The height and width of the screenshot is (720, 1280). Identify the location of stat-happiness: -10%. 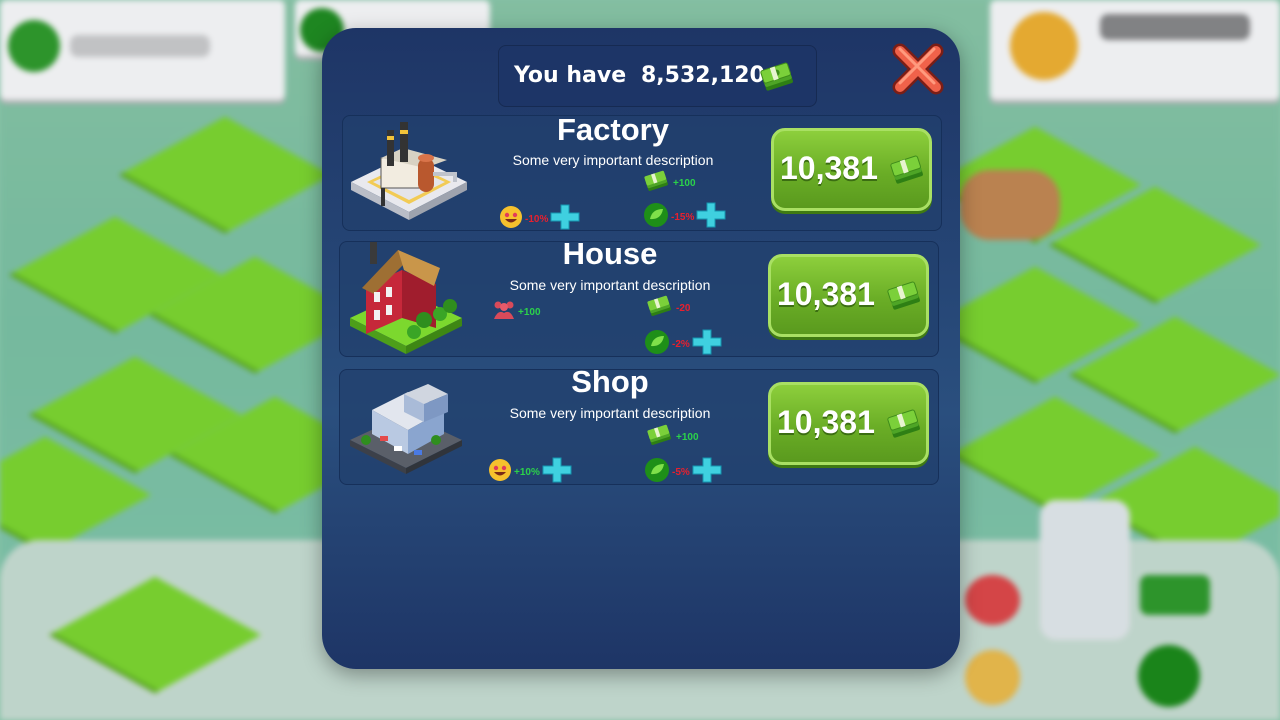
(539, 219).